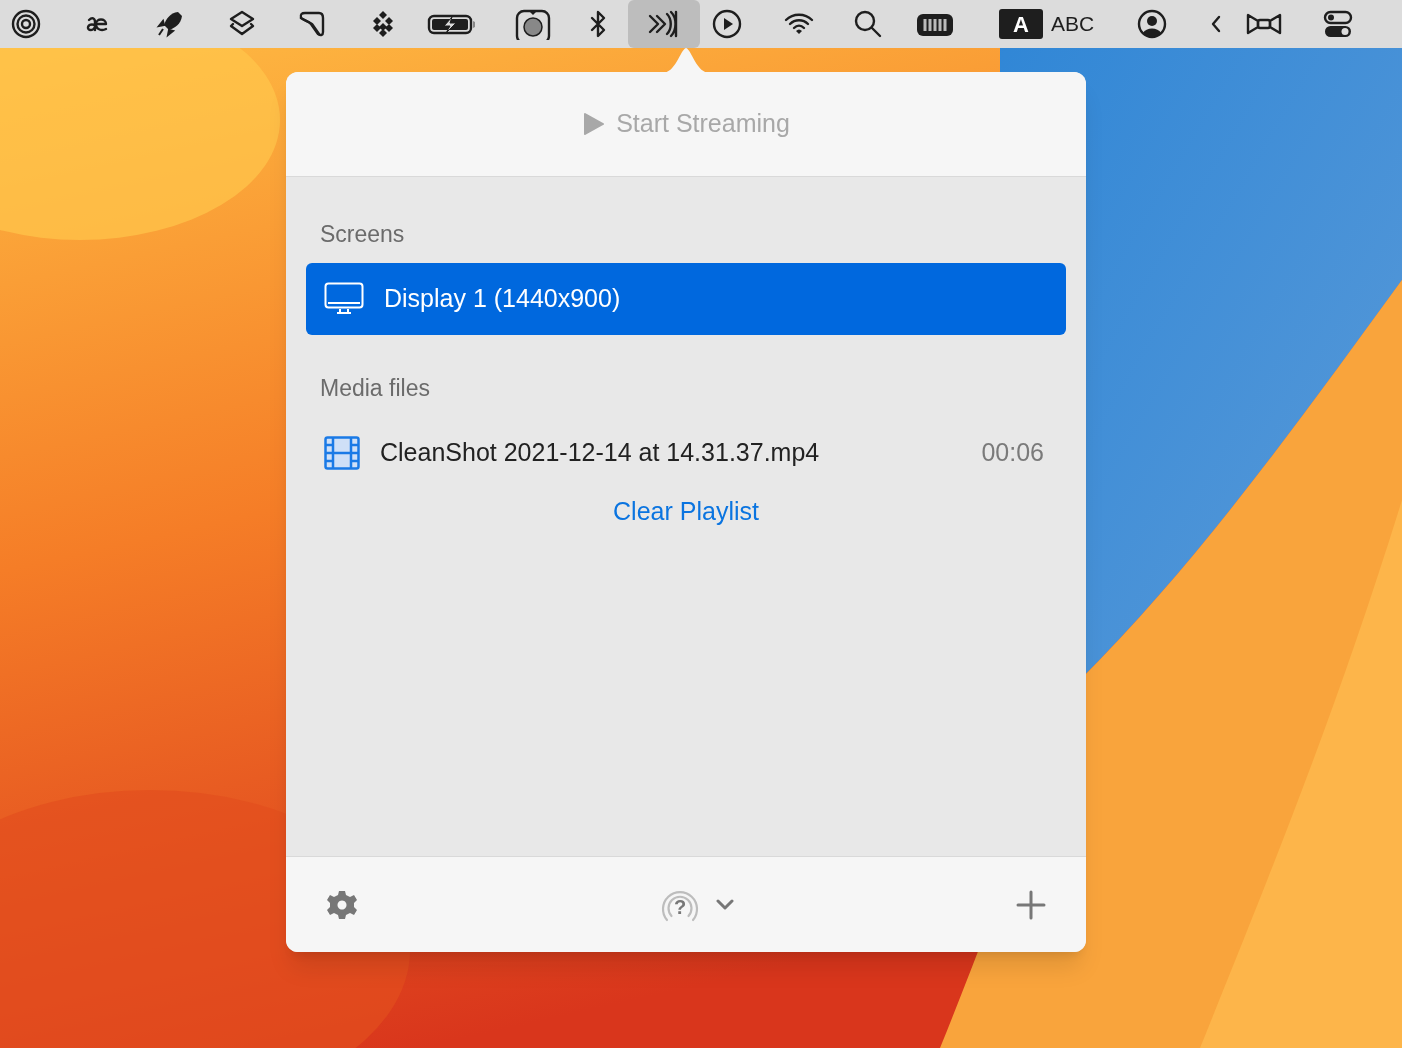  I want to click on settings-icon, so click(342, 904).